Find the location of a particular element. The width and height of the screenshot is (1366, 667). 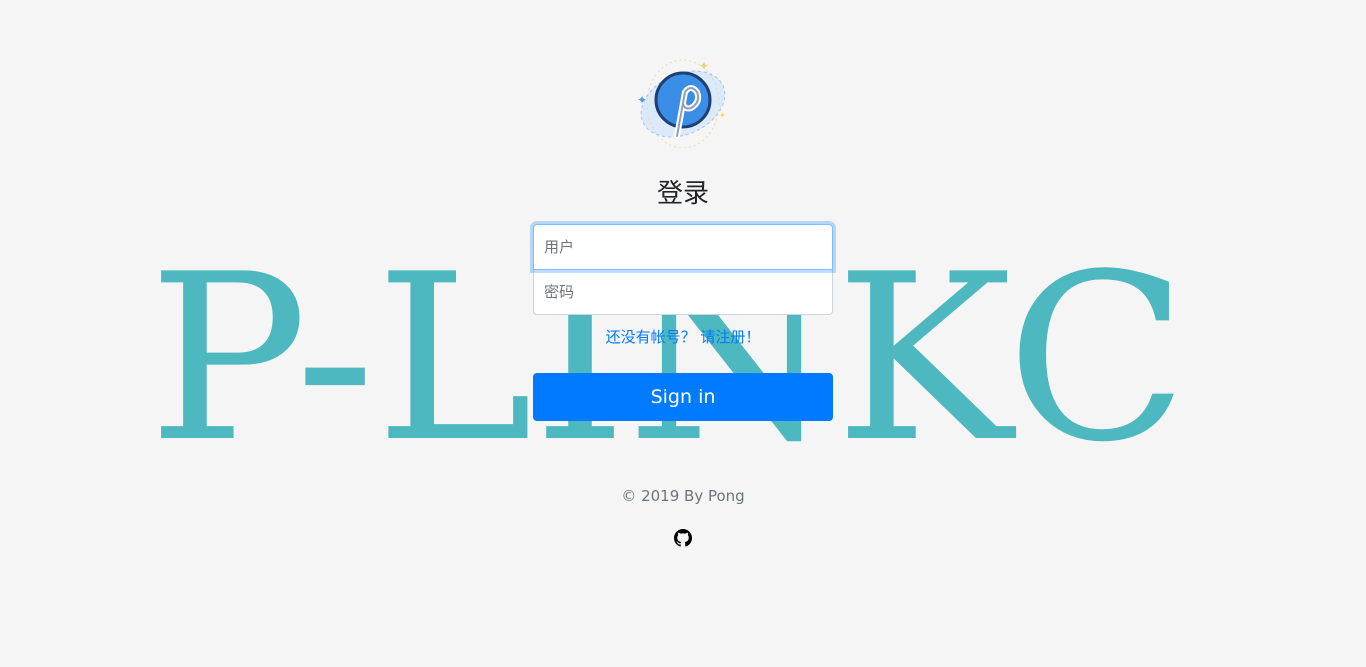

github-icon is located at coordinates (683, 538).